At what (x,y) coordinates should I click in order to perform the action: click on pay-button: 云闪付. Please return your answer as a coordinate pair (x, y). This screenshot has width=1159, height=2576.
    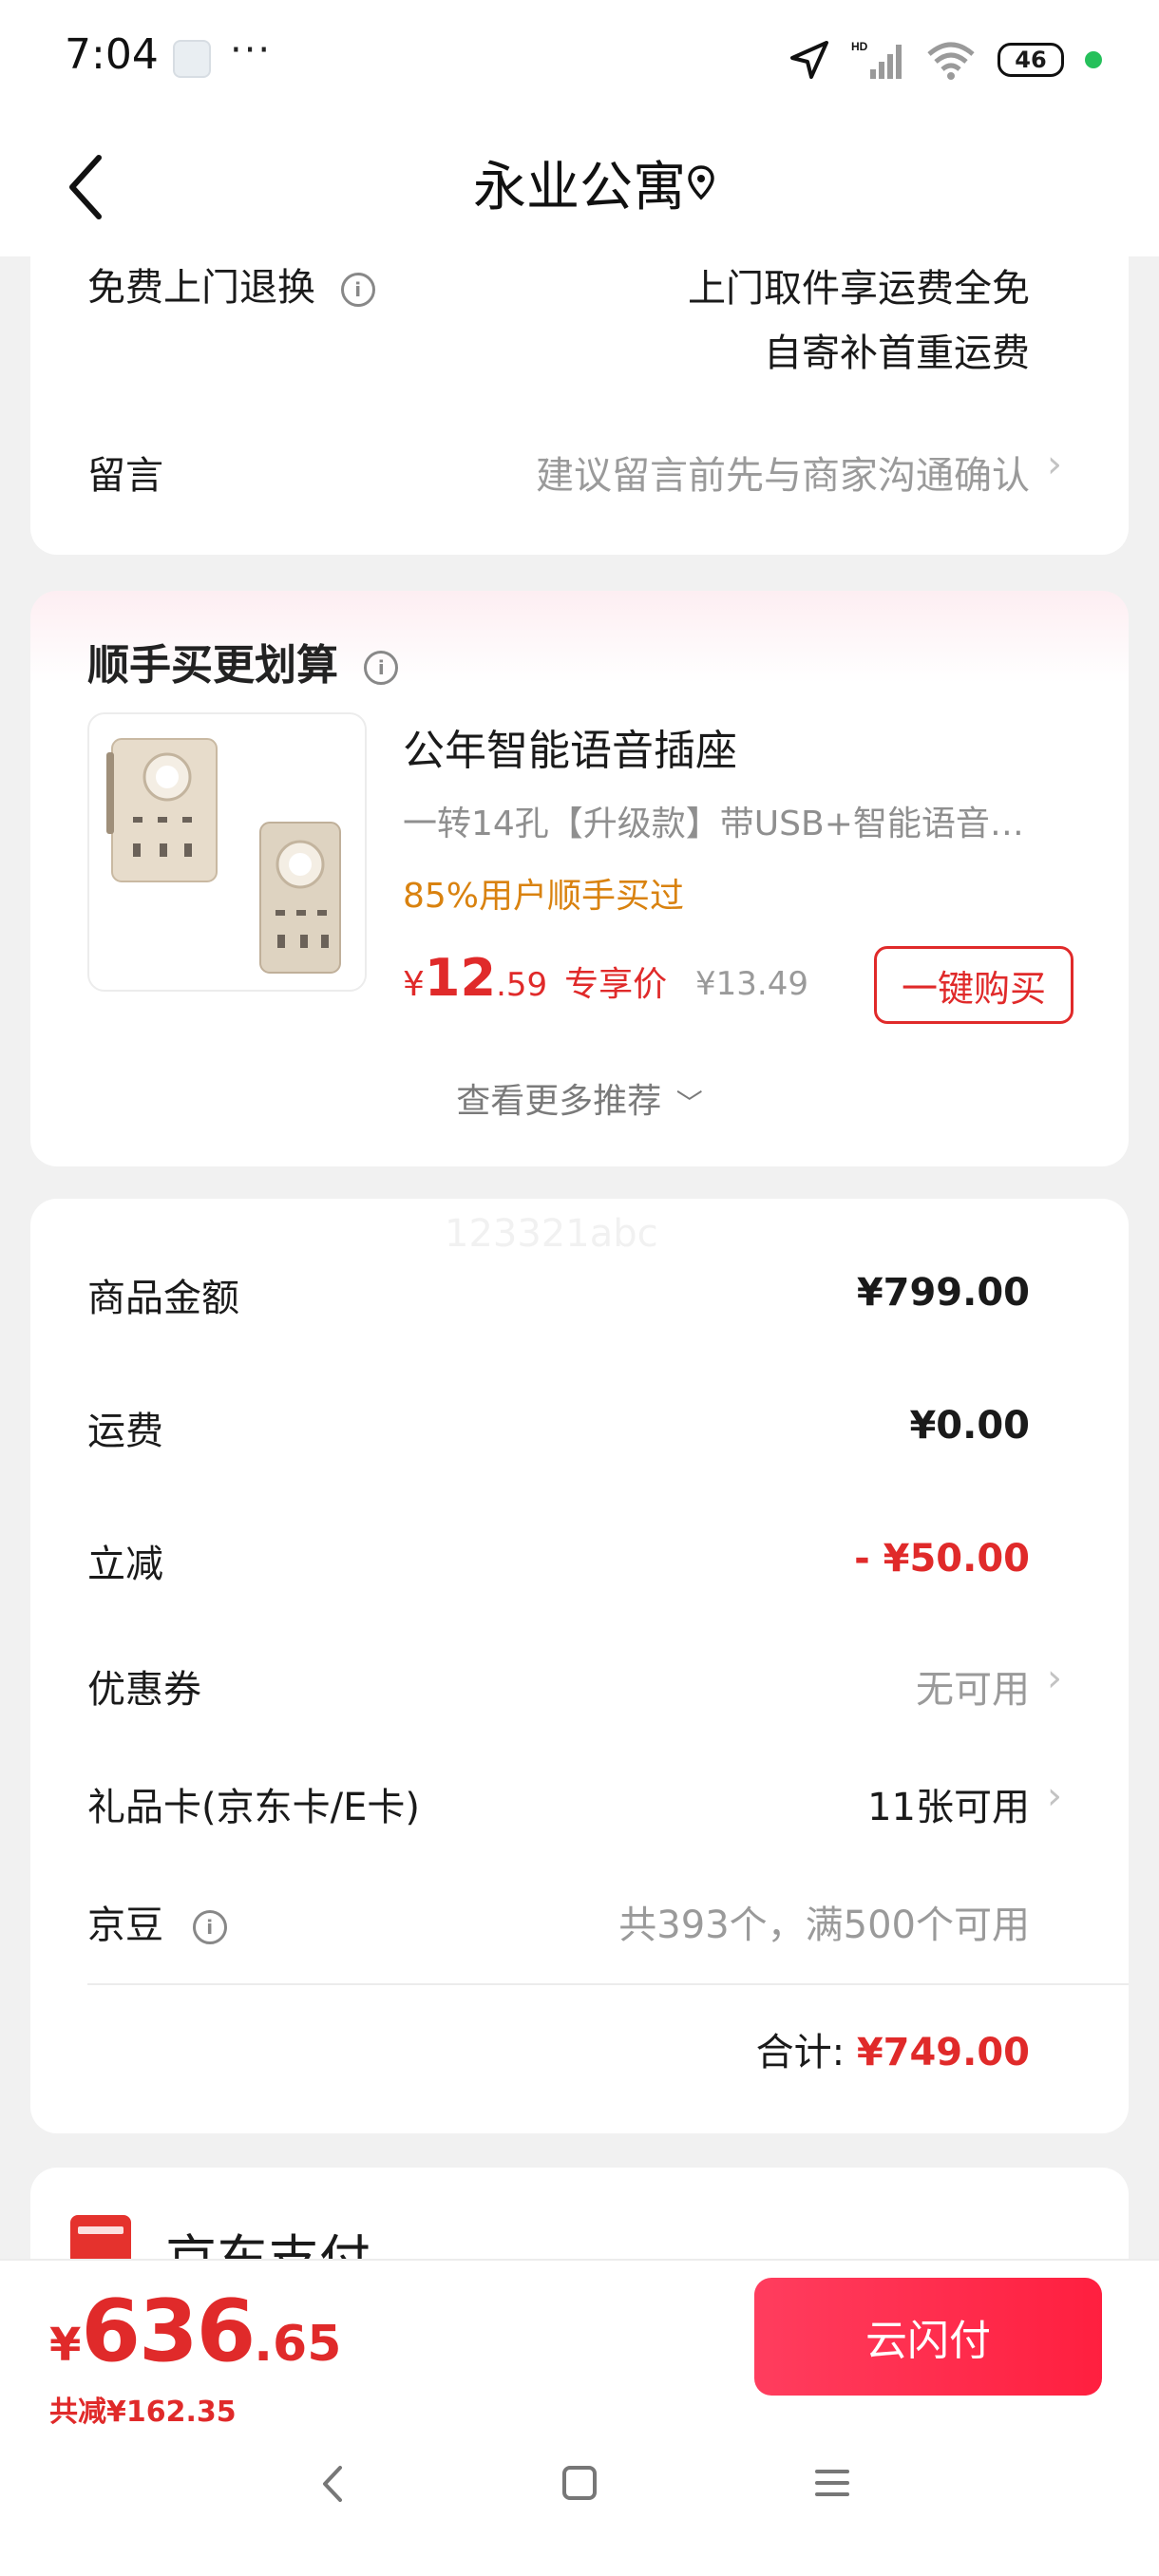
    Looking at the image, I should click on (928, 2337).